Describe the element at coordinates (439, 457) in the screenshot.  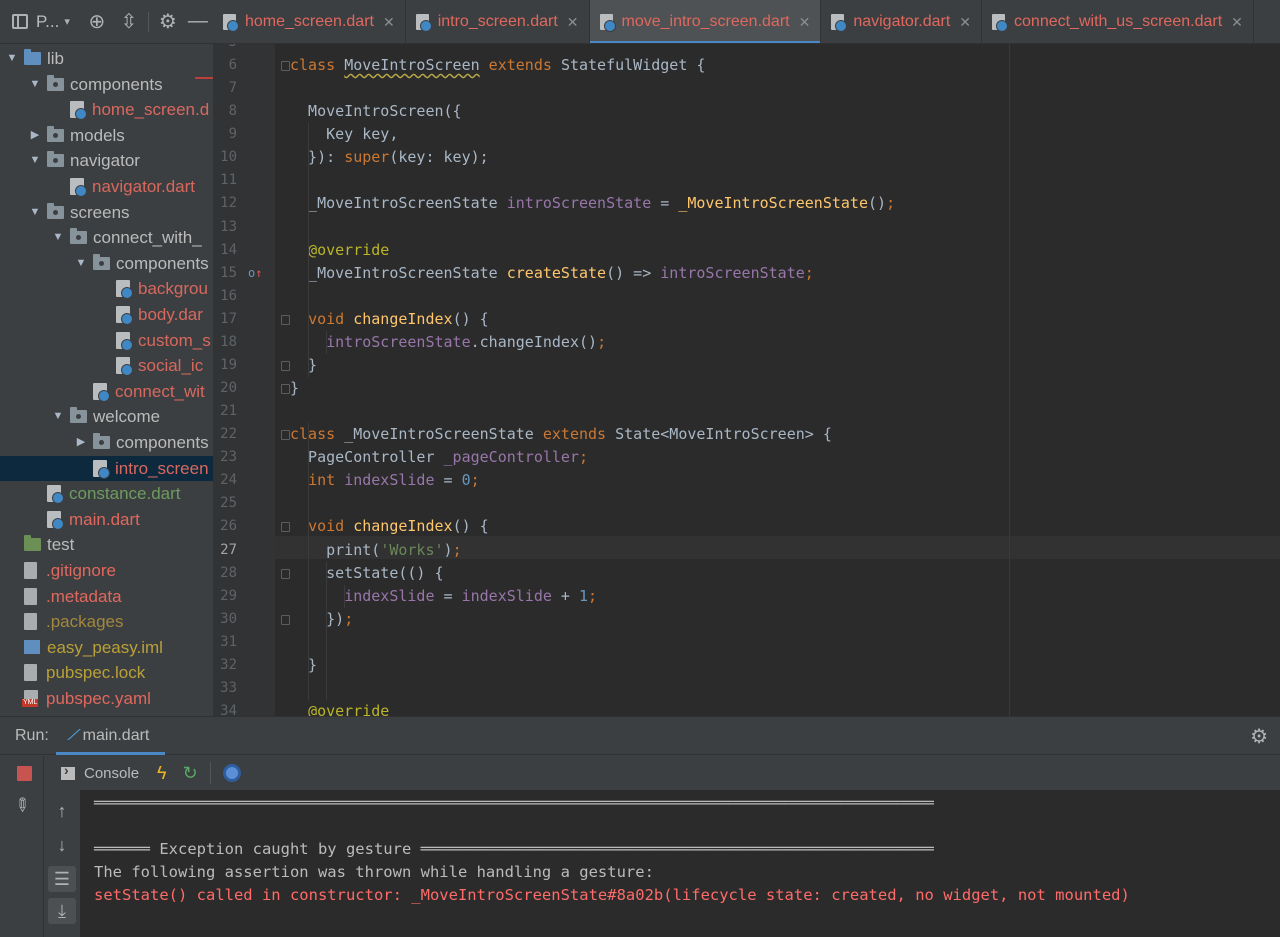
I see `code-line: PageController _pageController;` at that location.